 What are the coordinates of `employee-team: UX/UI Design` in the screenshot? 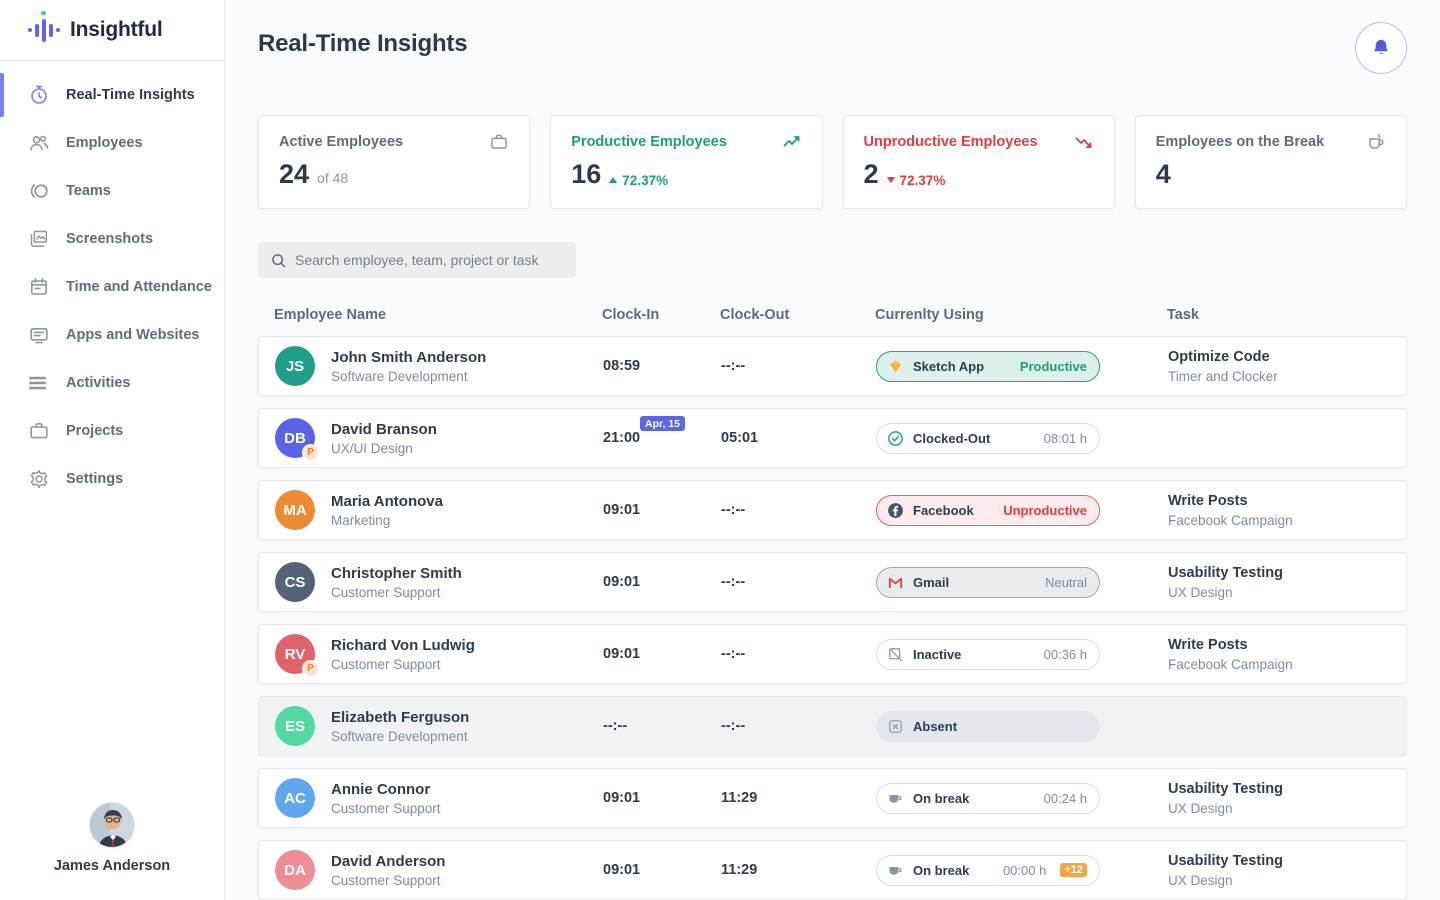 It's located at (372, 448).